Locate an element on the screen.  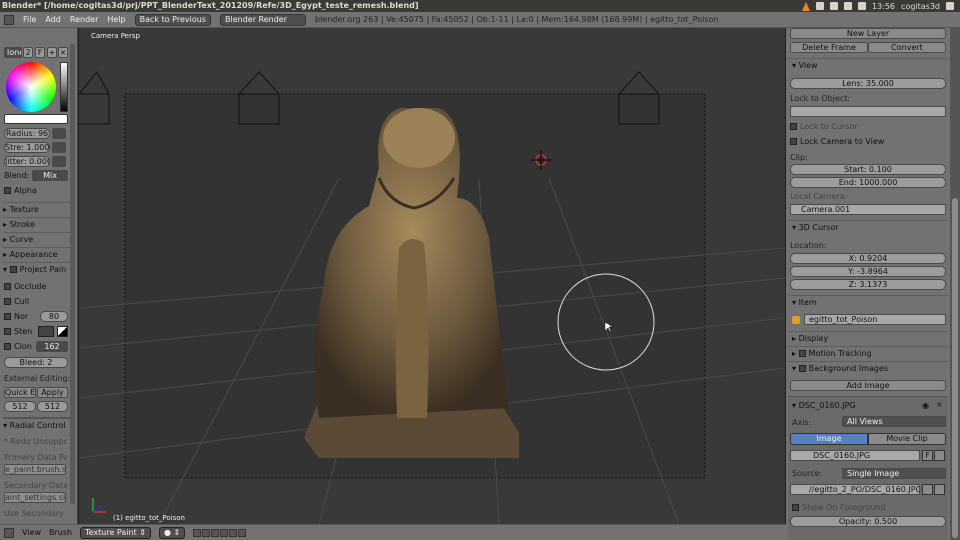
convert-button: Convert is located at coordinates (907, 47).